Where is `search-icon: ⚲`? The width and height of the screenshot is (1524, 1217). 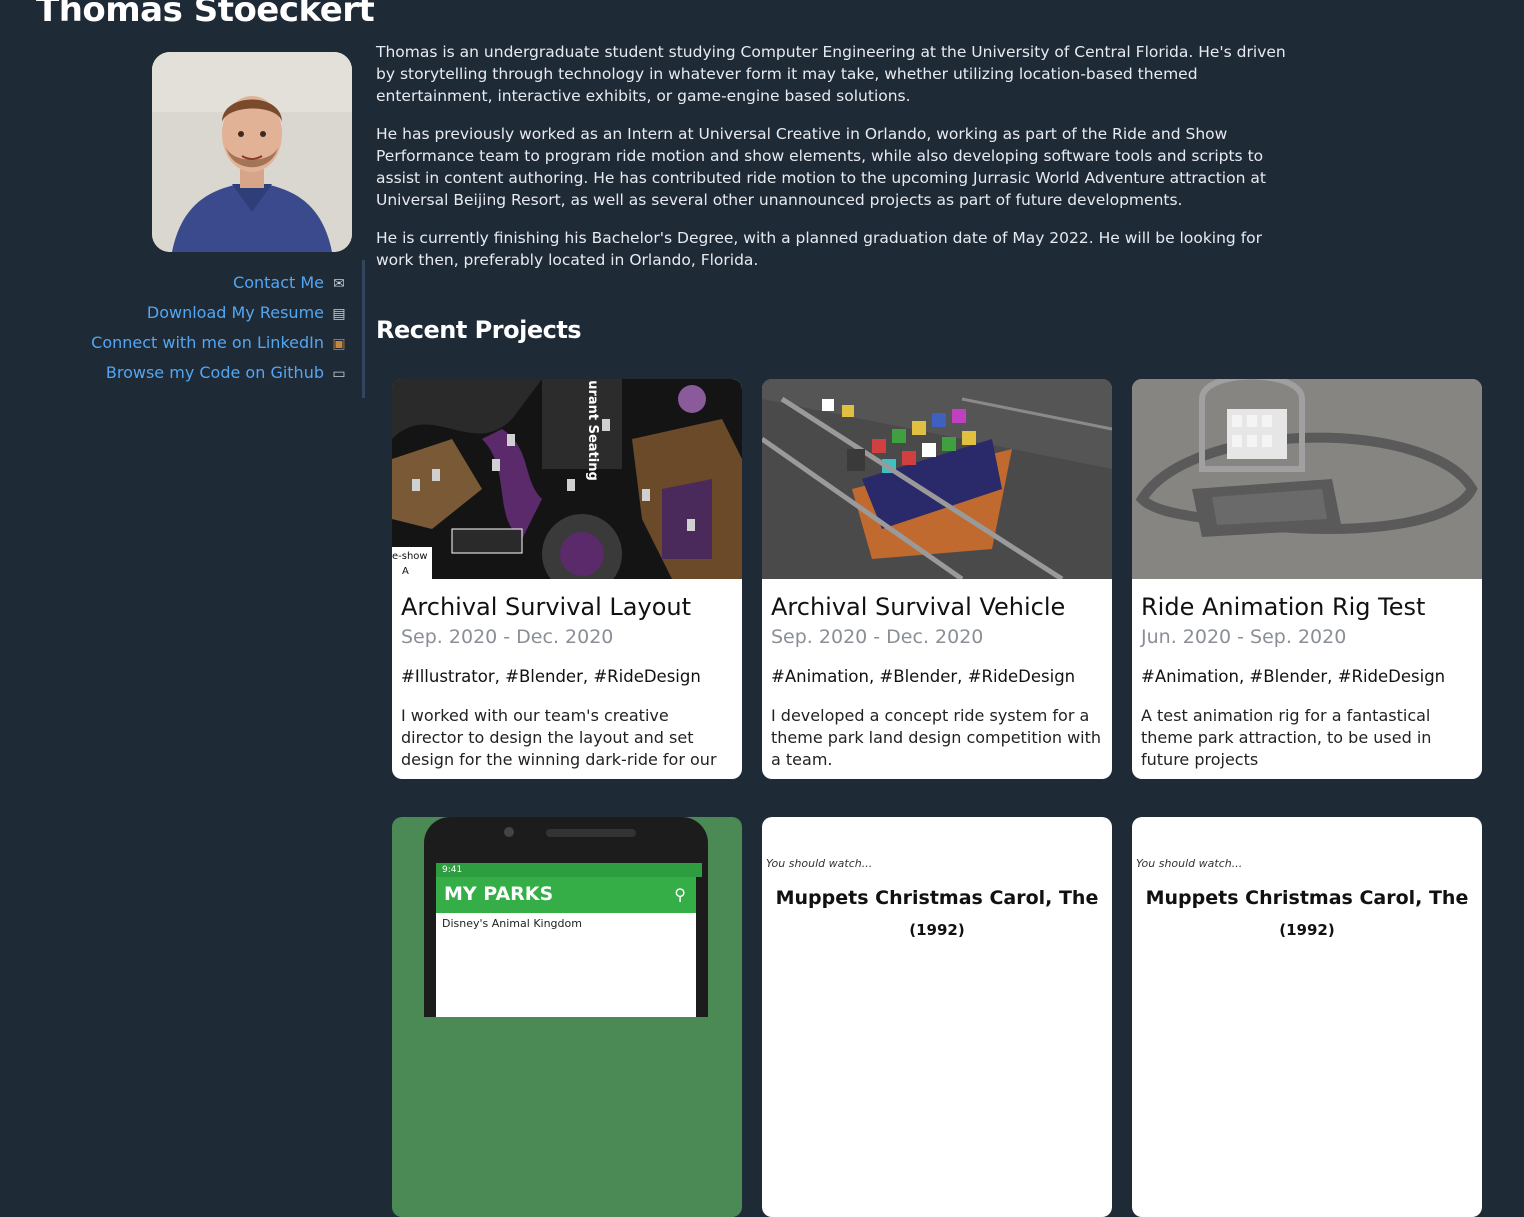
search-icon: ⚲ is located at coordinates (680, 894).